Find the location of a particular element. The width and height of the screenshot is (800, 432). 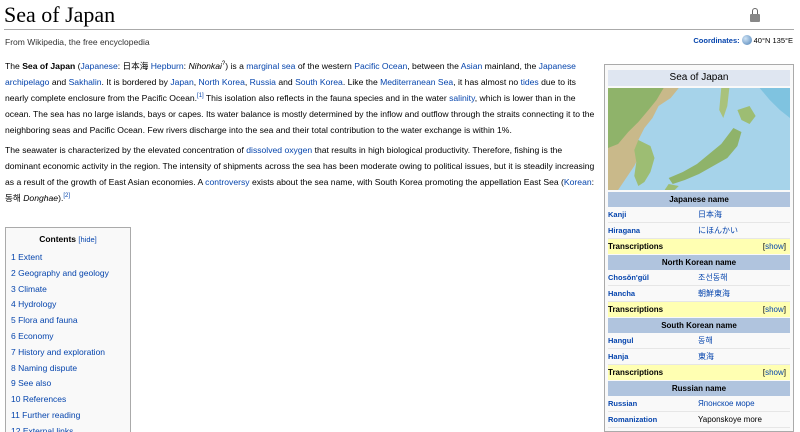

p1-link: Hepburn is located at coordinates (167, 66).